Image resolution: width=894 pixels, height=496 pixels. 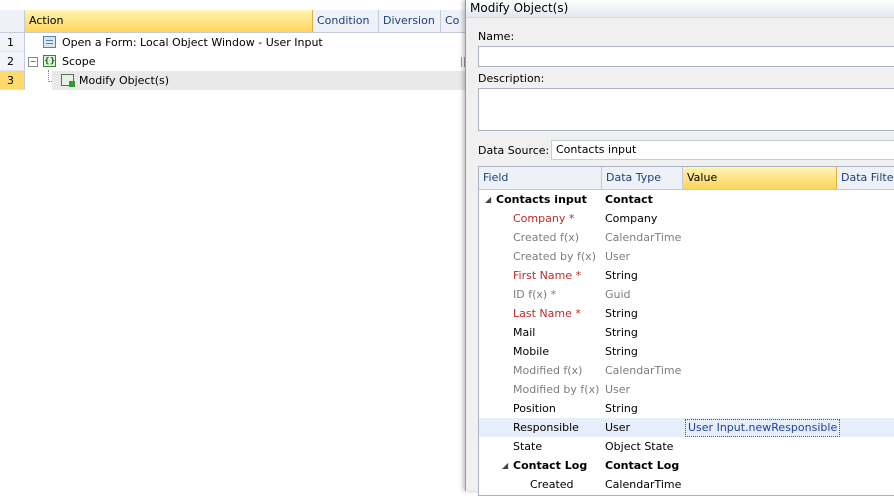 I want to click on description-label: Description:, so click(x=511, y=78).